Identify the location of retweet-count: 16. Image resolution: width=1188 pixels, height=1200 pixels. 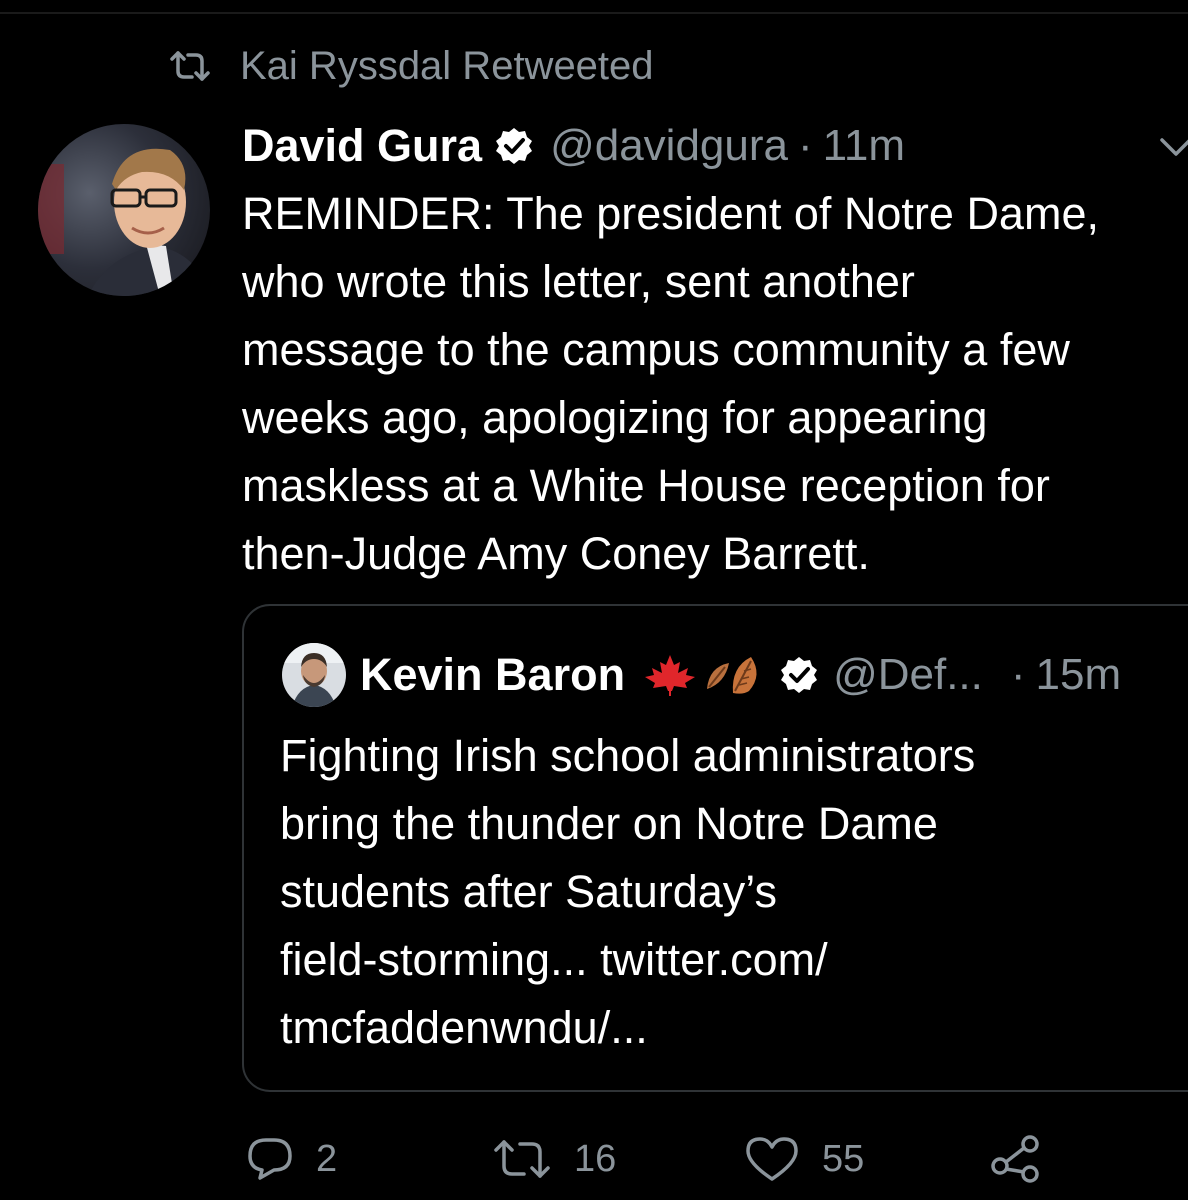
(595, 1158).